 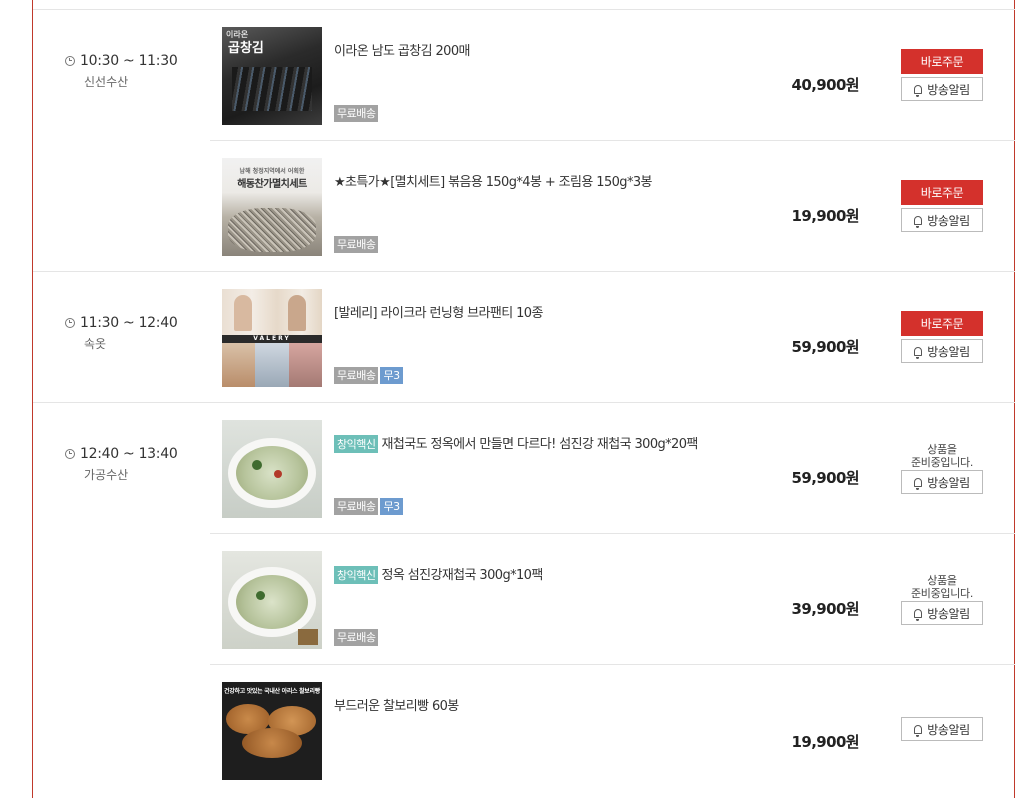 What do you see at coordinates (272, 691) in the screenshot?
I see `product-image-caption: 건강하고 맛있는 국내산 아리스 찰보리빵` at bounding box center [272, 691].